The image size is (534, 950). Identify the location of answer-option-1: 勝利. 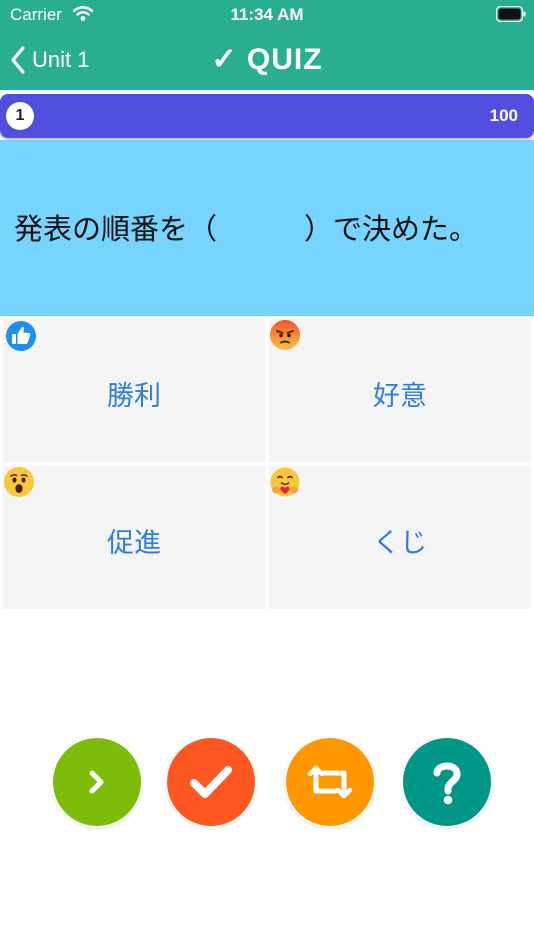
(134, 390).